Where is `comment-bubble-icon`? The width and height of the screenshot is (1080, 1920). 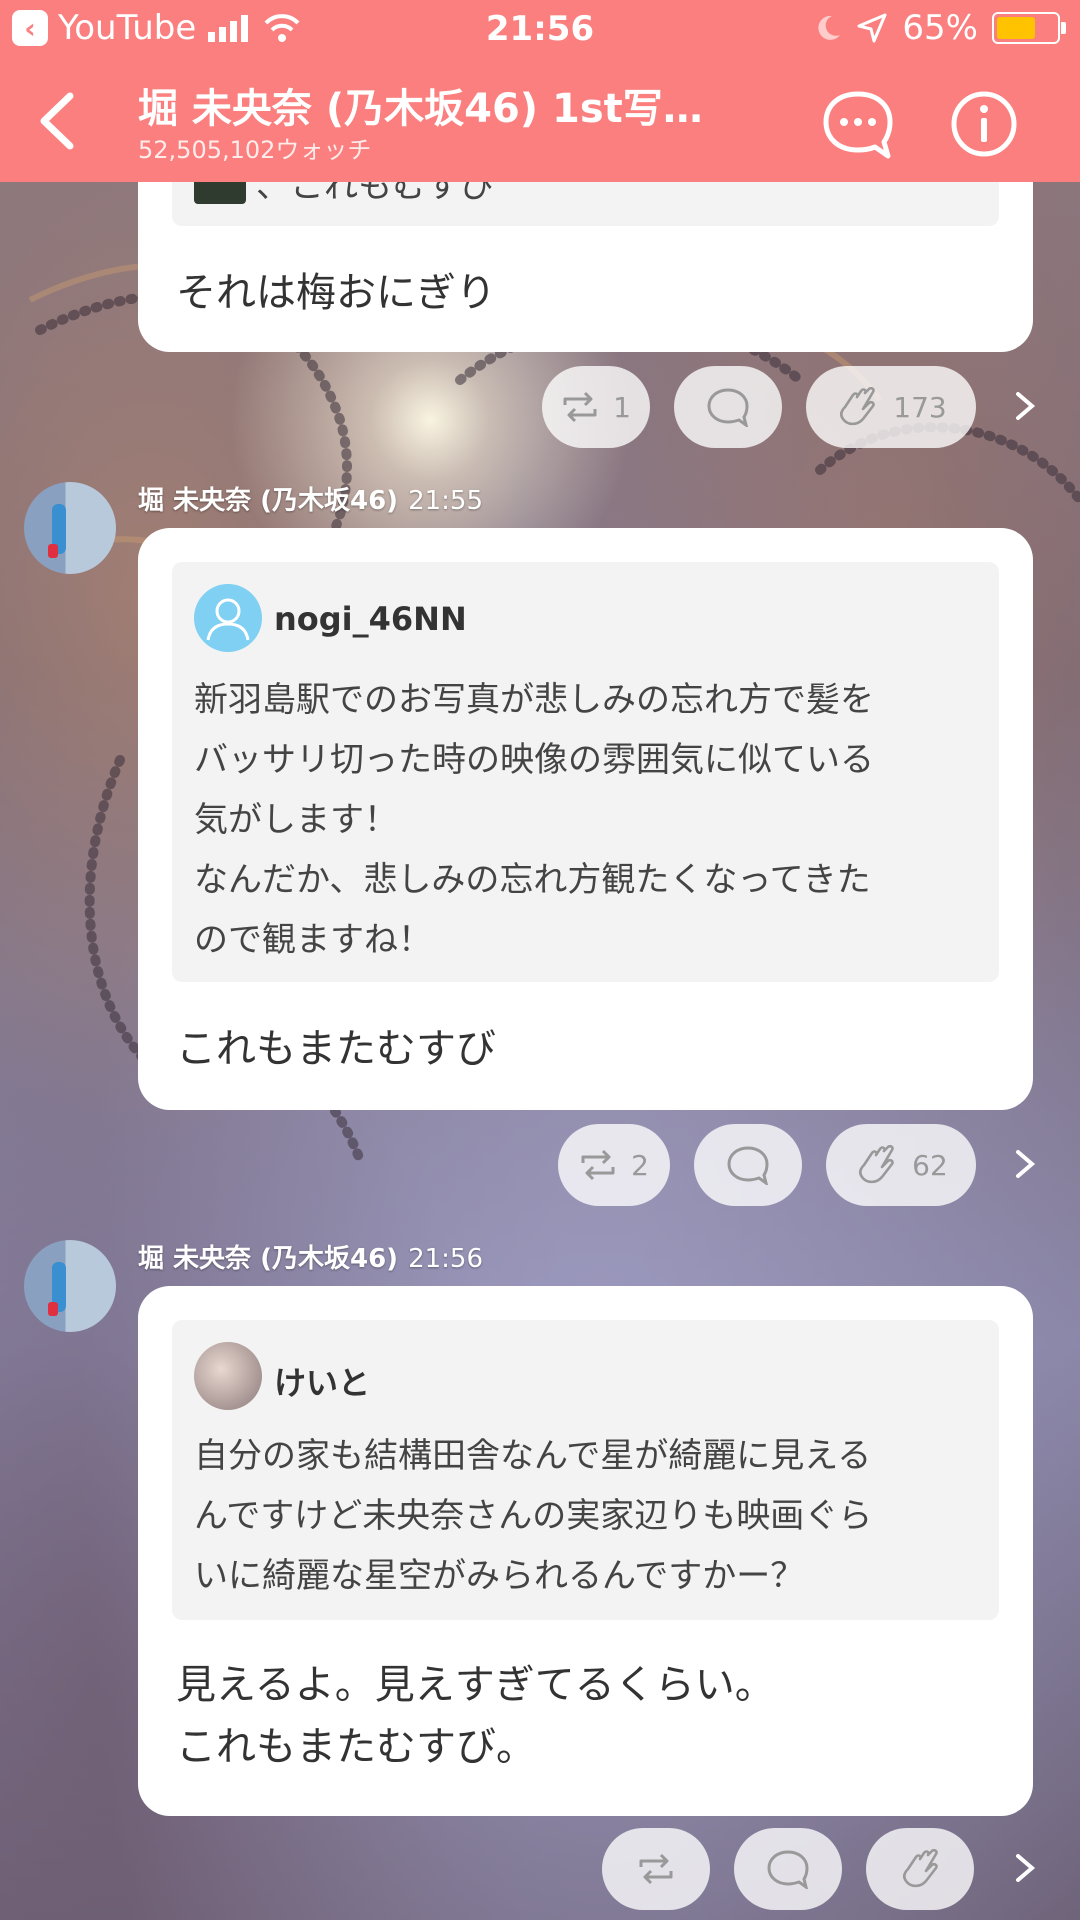 comment-bubble-icon is located at coordinates (858, 124).